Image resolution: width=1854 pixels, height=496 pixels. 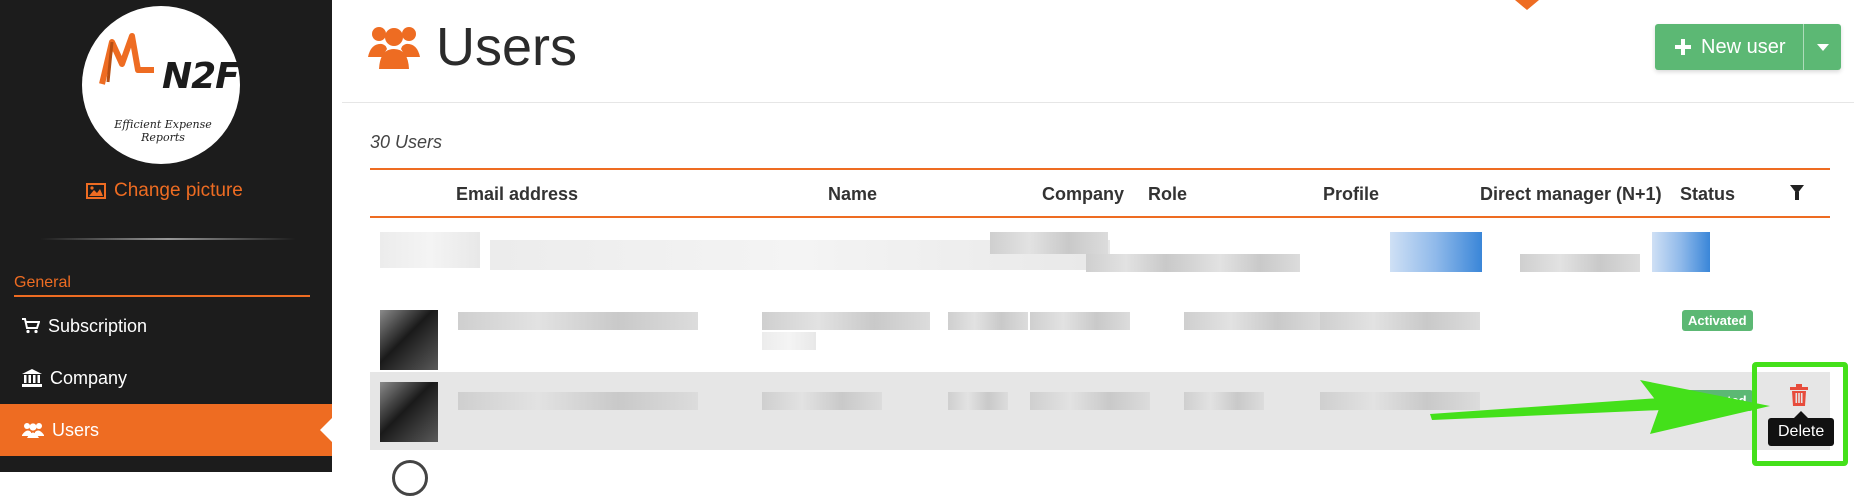 What do you see at coordinates (1571, 194) in the screenshot?
I see `column-header-manager: Direct manager (N+1)` at bounding box center [1571, 194].